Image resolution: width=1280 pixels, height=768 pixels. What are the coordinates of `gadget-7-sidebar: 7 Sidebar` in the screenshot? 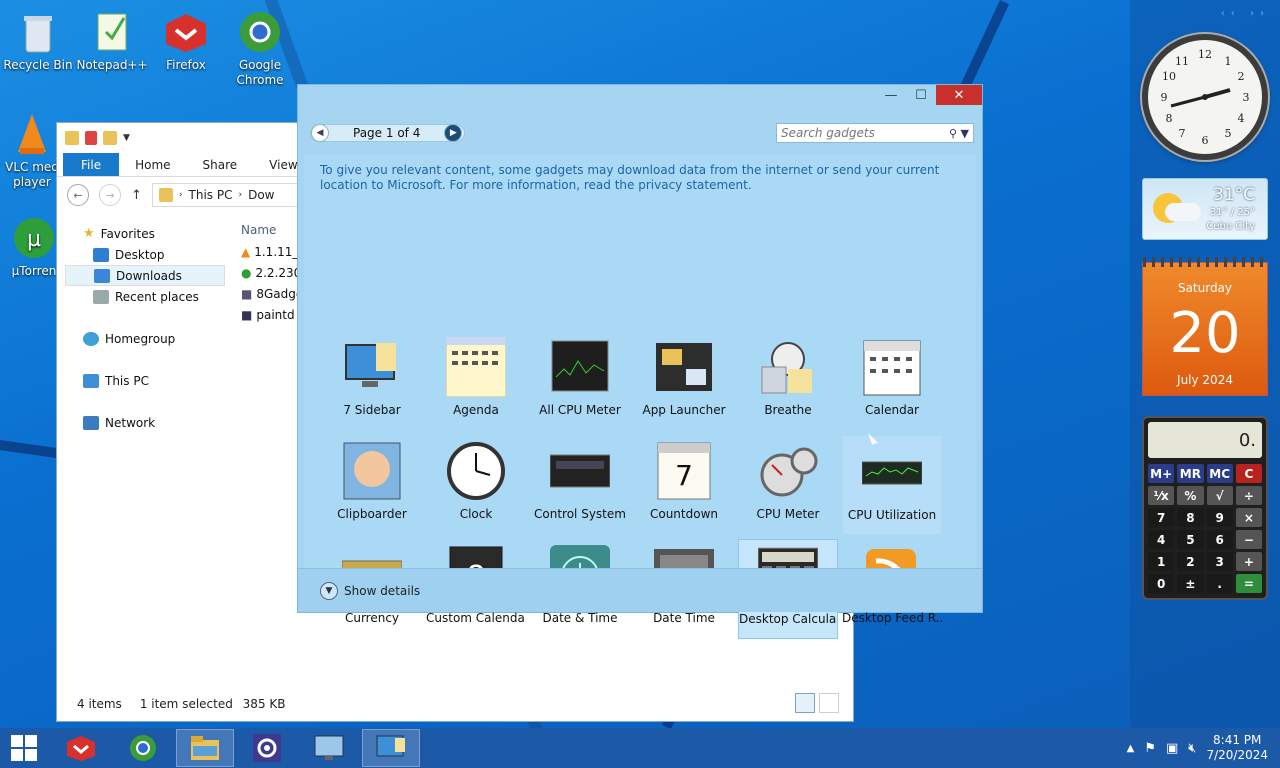 It's located at (372, 381).